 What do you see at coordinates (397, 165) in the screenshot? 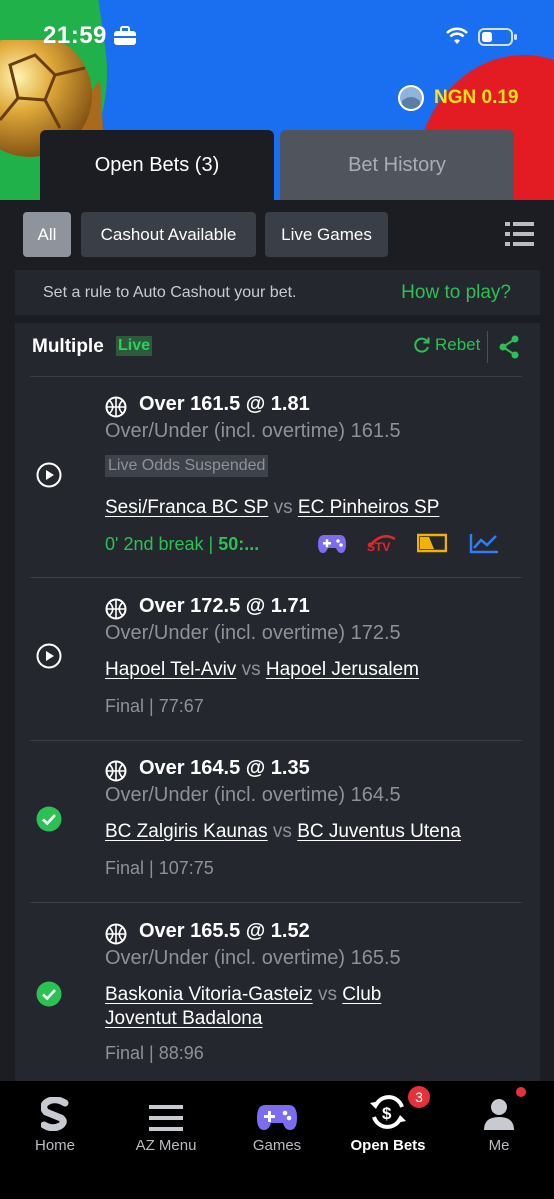
I see `tab-bet-history: Bet History` at bounding box center [397, 165].